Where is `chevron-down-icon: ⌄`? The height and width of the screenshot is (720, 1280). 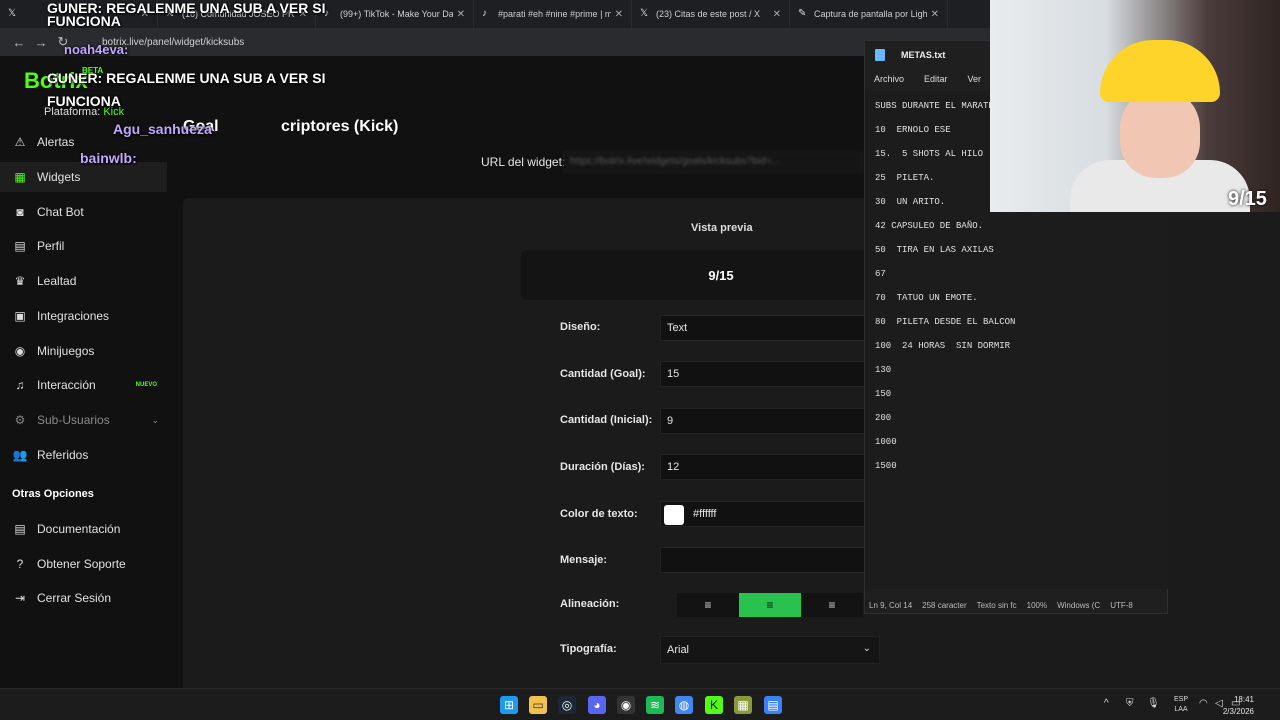 chevron-down-icon: ⌄ is located at coordinates (866, 648).